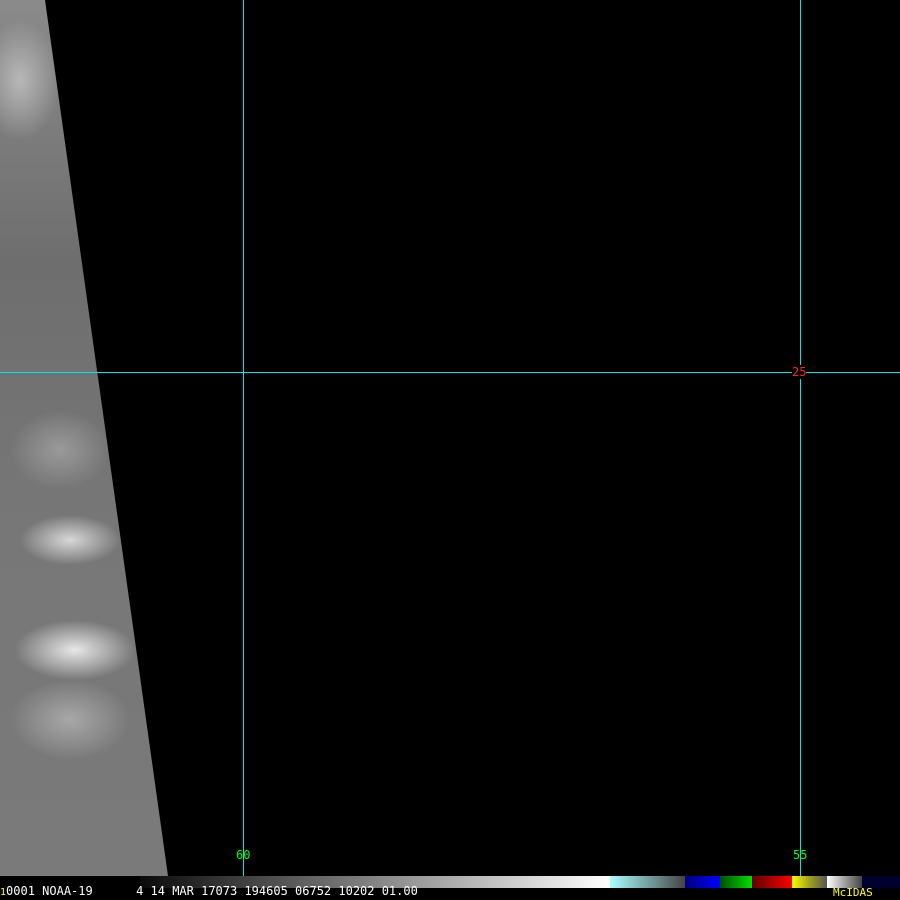 The height and width of the screenshot is (900, 900). Describe the element at coordinates (800, 855) in the screenshot. I see `longitude-label-55: 55` at that location.